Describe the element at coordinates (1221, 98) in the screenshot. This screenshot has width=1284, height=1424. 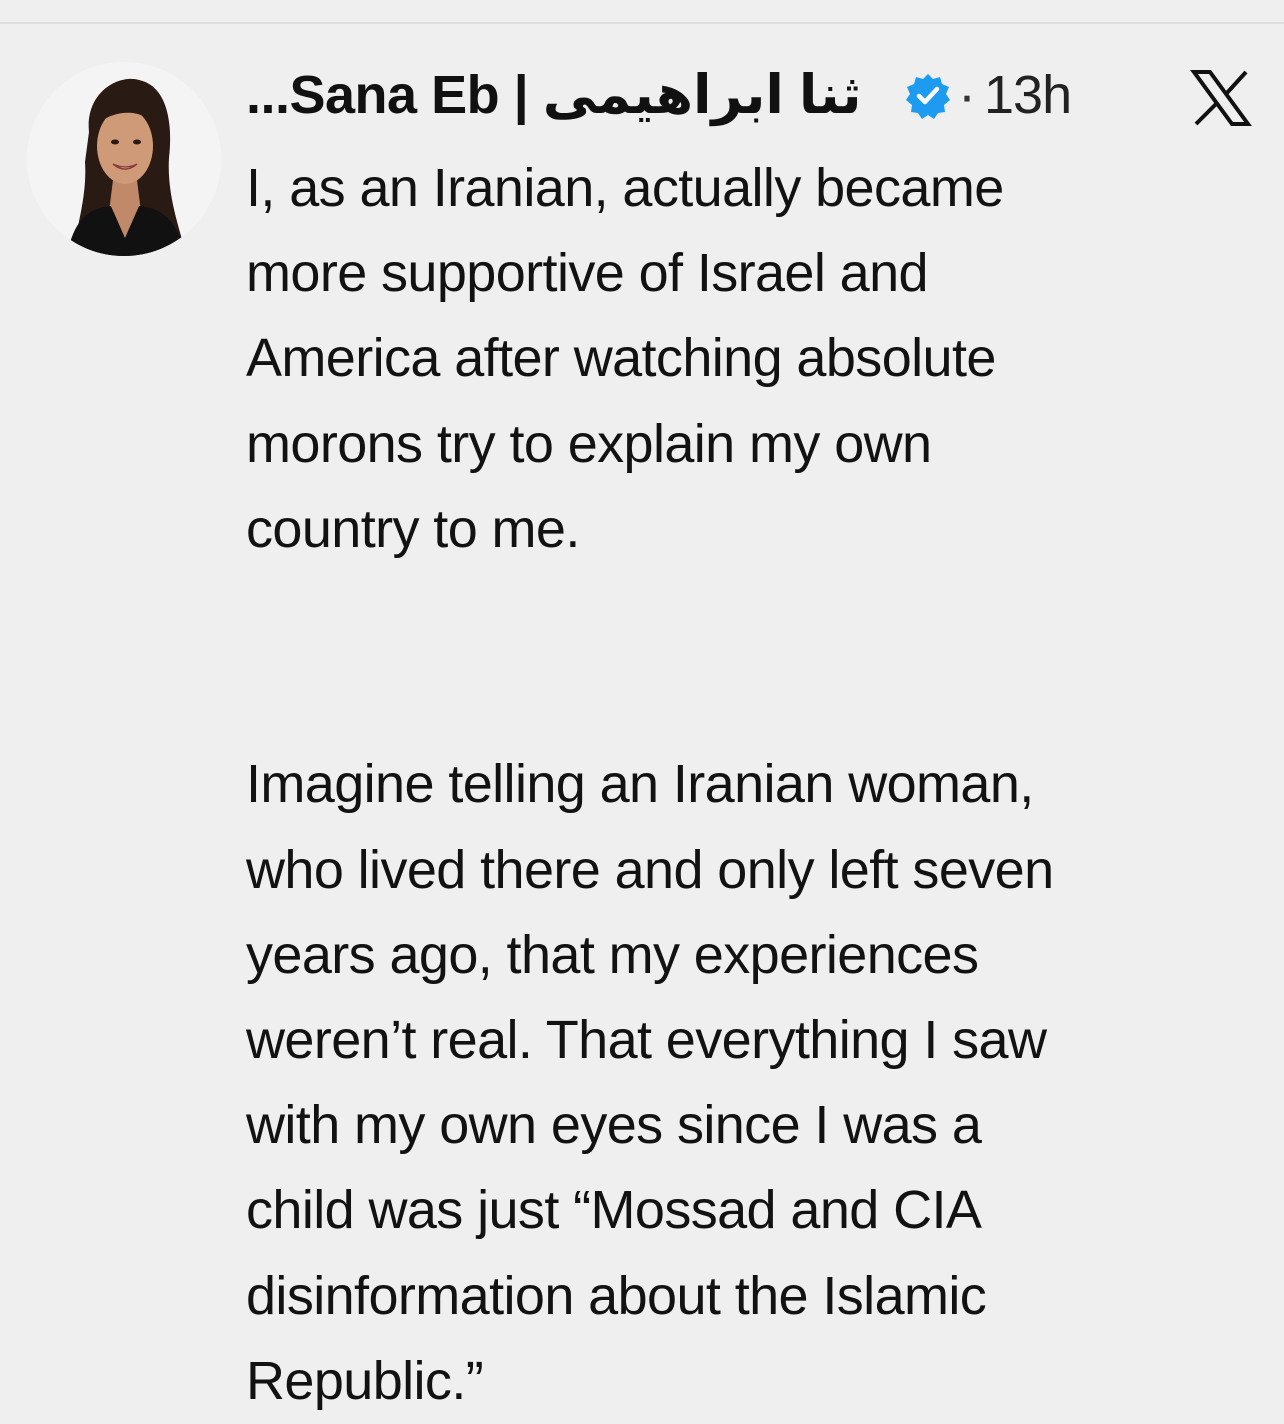
I see `x-logo-icon` at that location.